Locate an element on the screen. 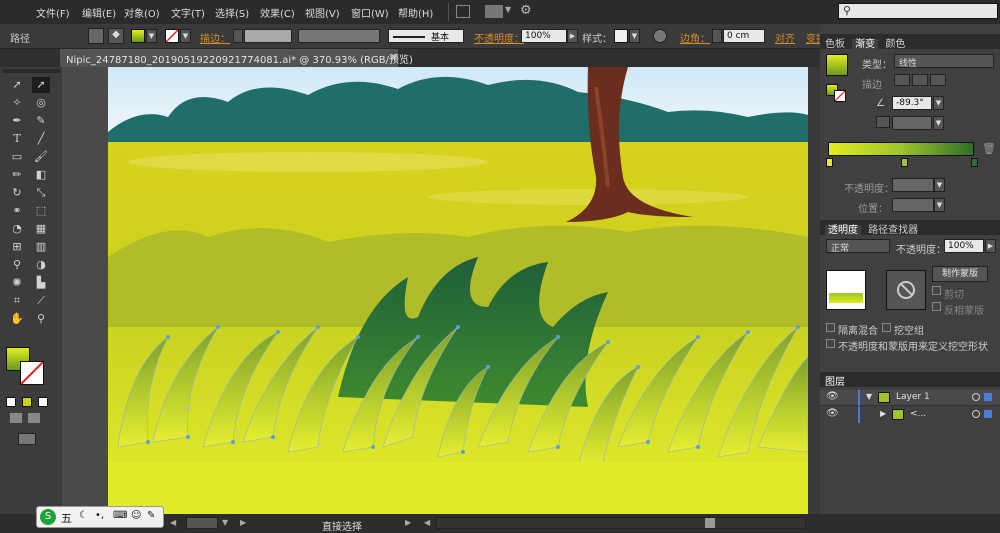  selection-tool-icon: ➚ is located at coordinates (17, 85).